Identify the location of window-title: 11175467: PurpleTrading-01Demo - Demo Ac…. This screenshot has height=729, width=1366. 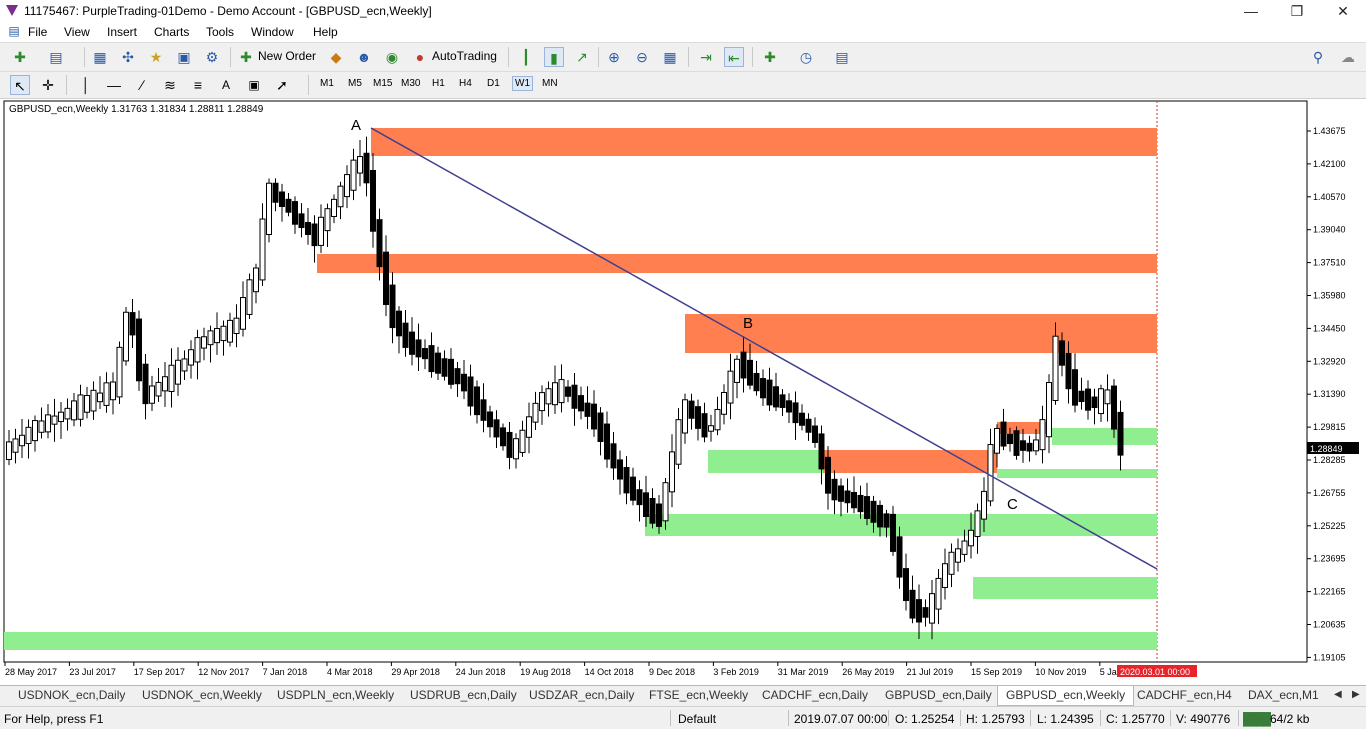
(228, 11).